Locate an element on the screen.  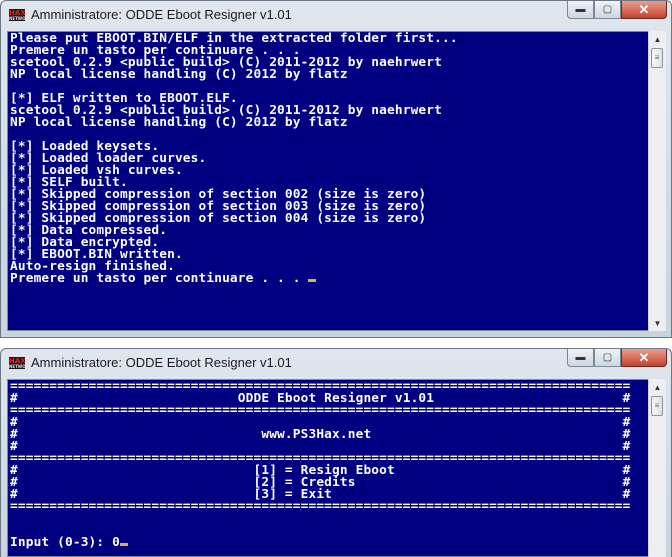
vertical-scrollbar: ▲ ≡ ▼ is located at coordinates (657, 181).